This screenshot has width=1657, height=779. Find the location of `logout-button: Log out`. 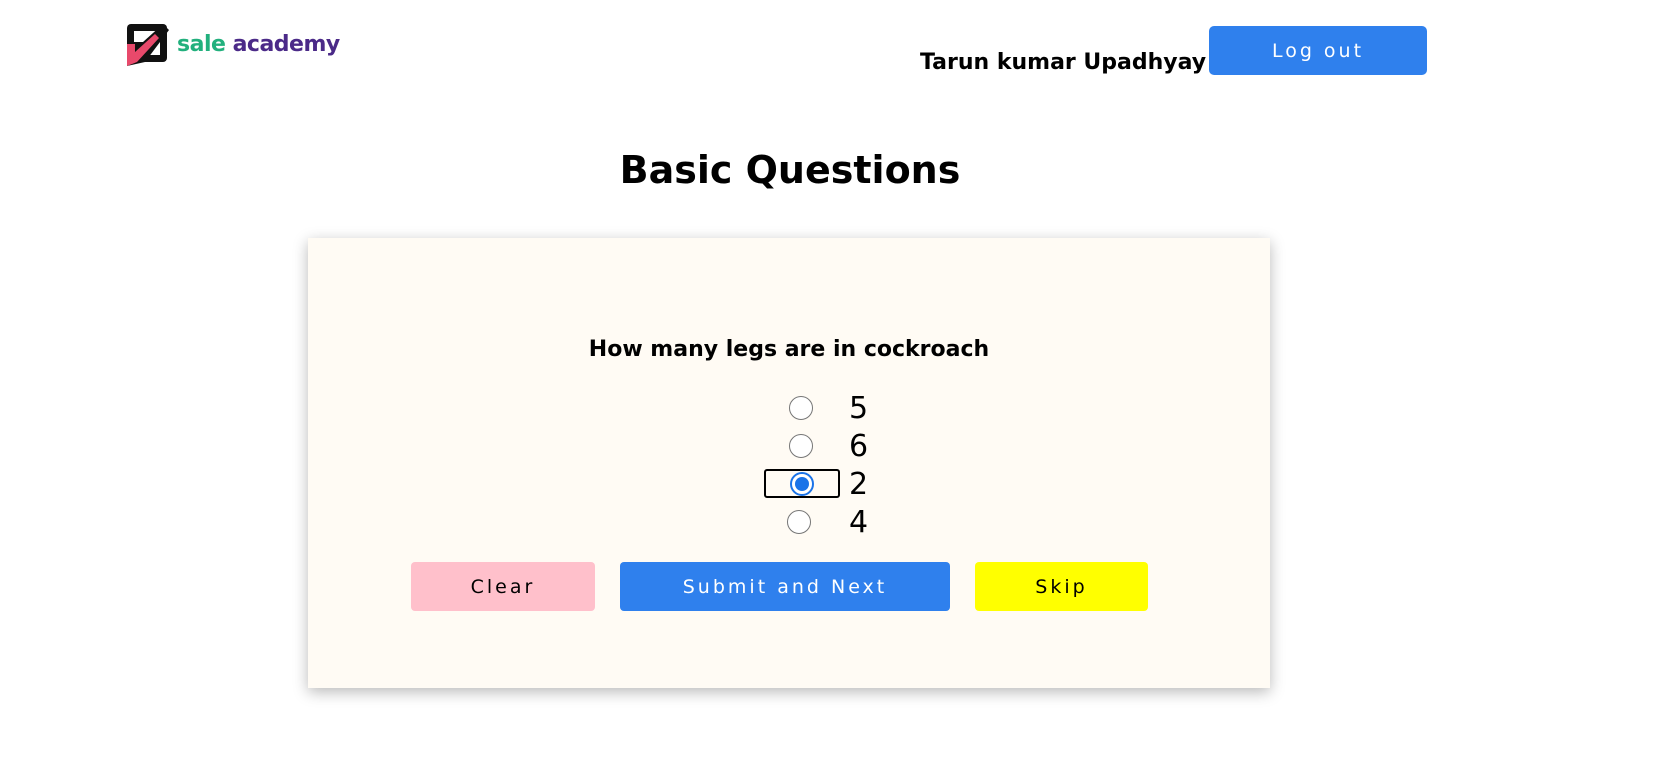

logout-button: Log out is located at coordinates (1318, 50).